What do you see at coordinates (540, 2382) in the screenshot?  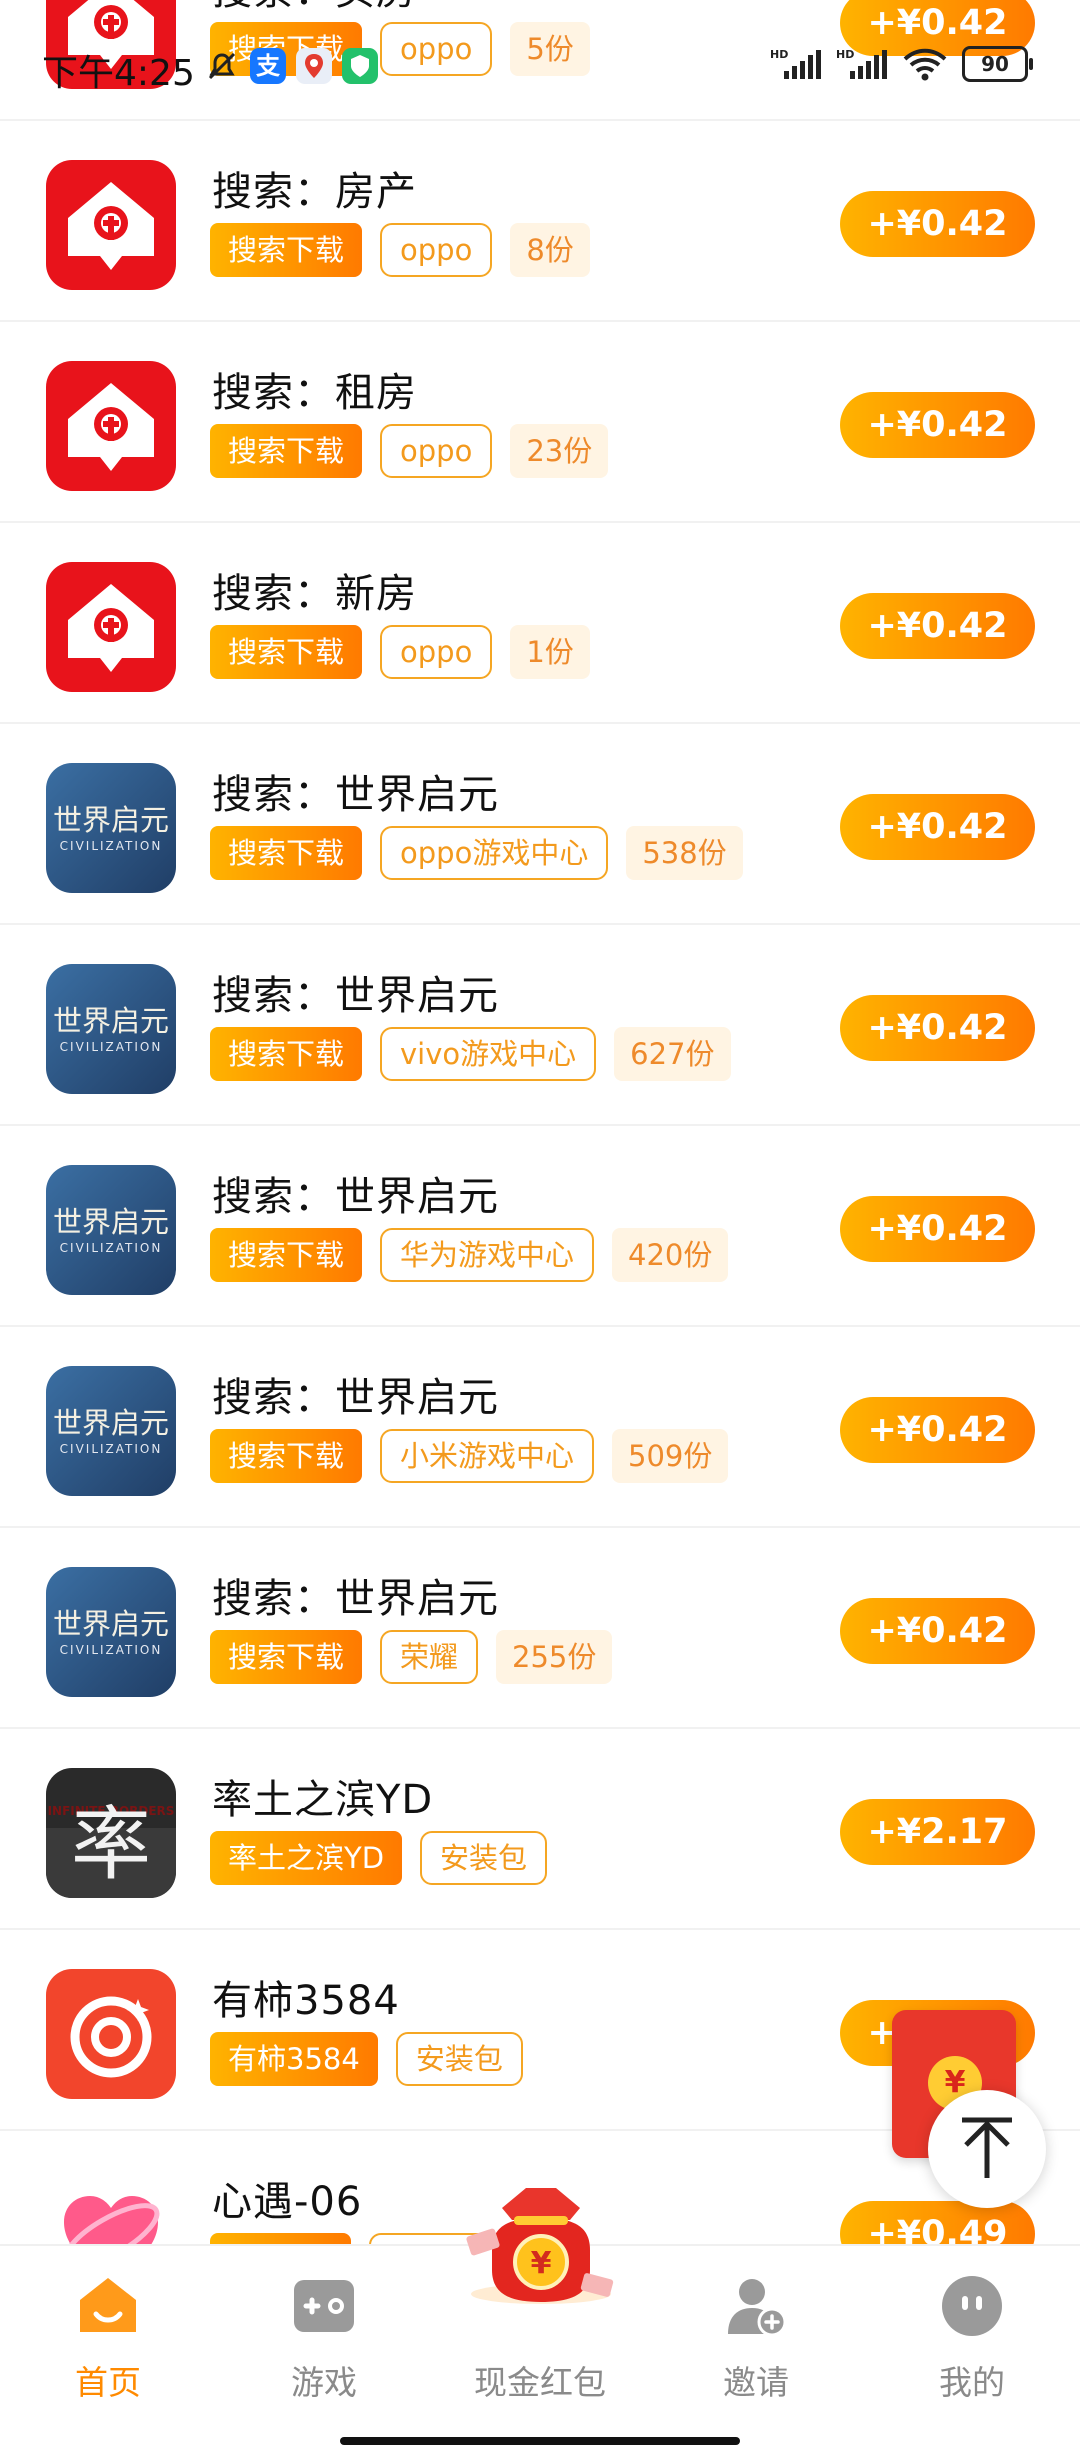 I see `nav-cash-label: 现金红包` at bounding box center [540, 2382].